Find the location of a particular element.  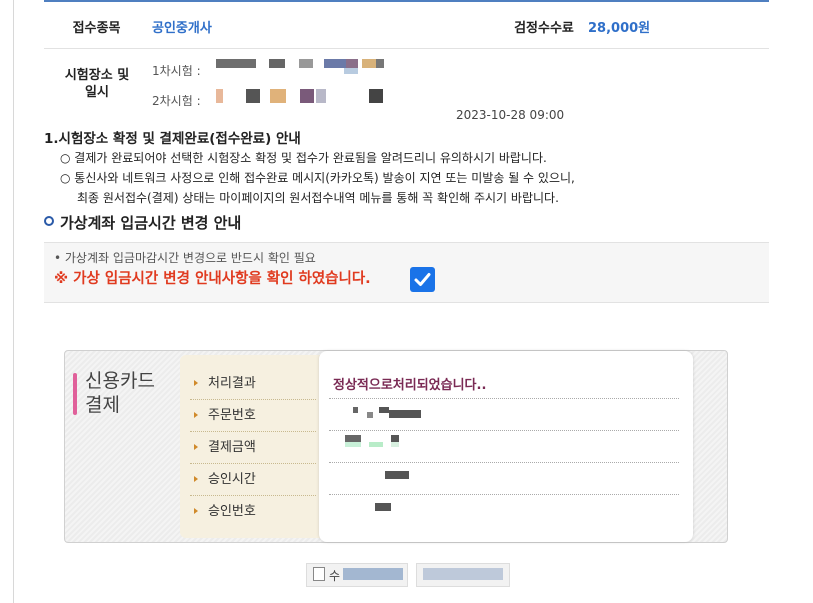

label-order-number: 주문번호 is located at coordinates (253, 416).